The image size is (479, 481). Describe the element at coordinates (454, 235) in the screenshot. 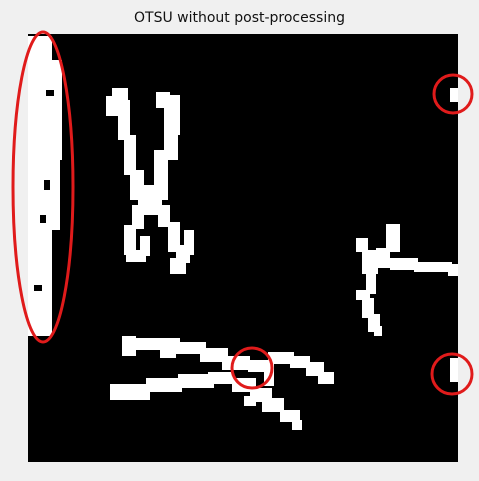

I see `edge-artifact-right` at that location.